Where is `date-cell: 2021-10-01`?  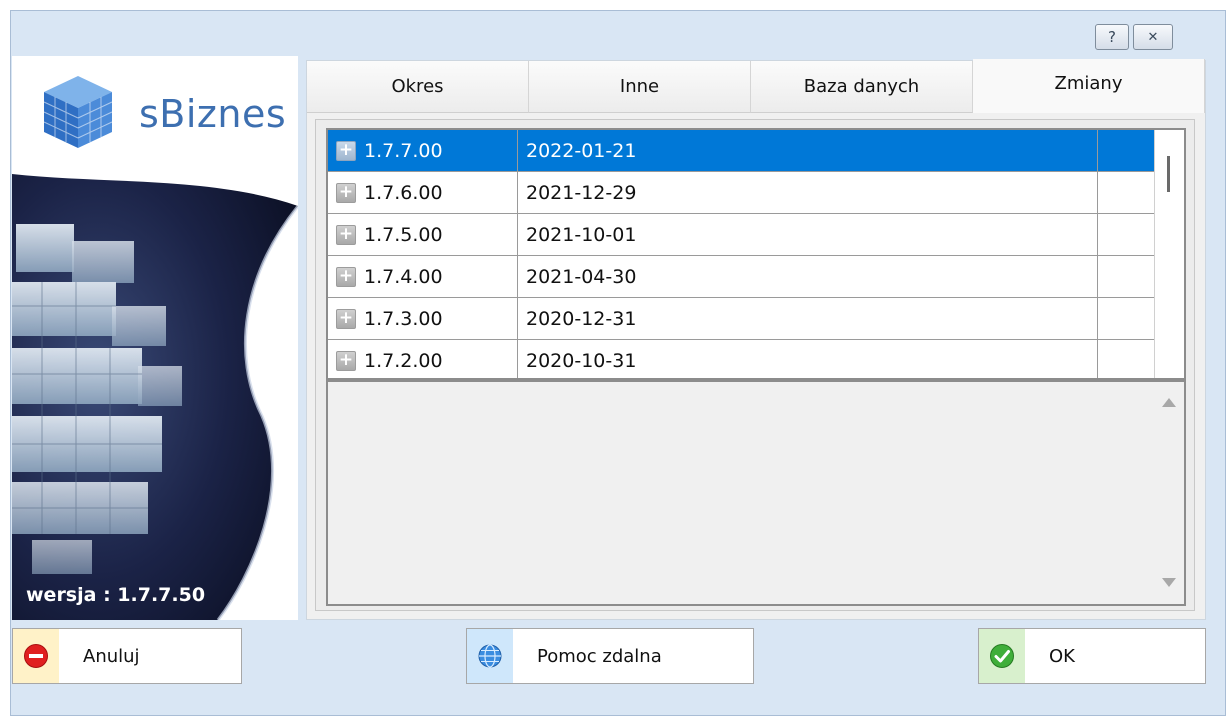
date-cell: 2021-10-01 is located at coordinates (808, 234).